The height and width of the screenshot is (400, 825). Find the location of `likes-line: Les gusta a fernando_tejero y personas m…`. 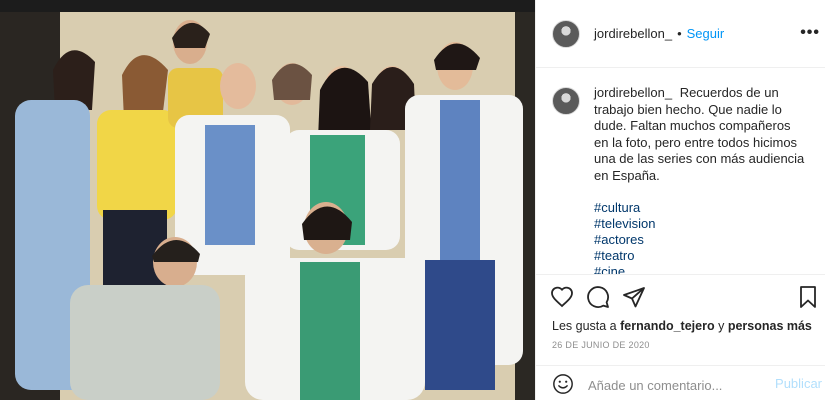

likes-line: Les gusta a fernando_tejero y personas m… is located at coordinates (682, 326).